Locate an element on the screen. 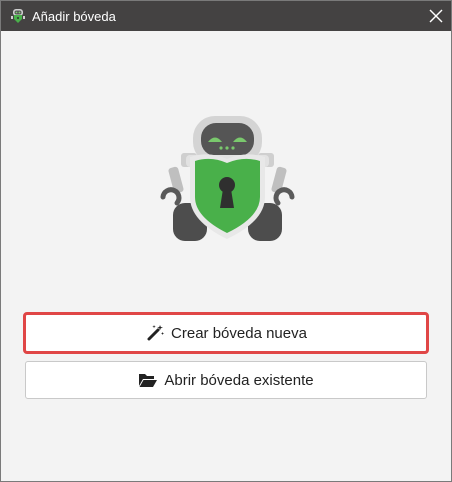 This screenshot has width=452, height=482. title-bar: Añadir bóveda is located at coordinates (226, 16).